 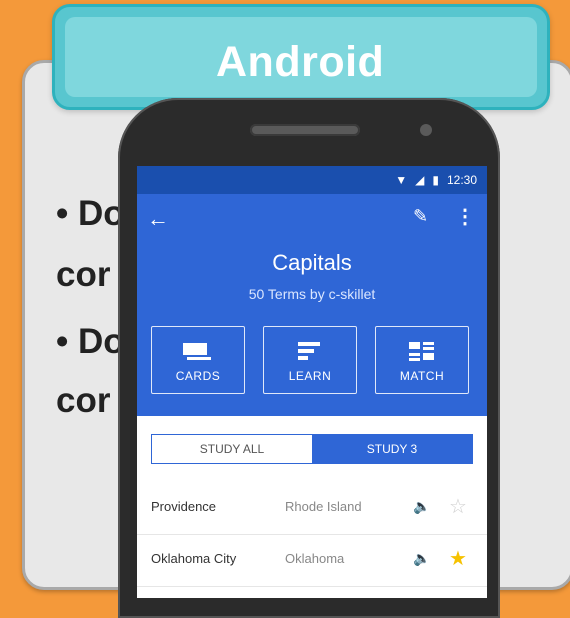 I want to click on definition-text: Rhode Island, so click(x=323, y=506).